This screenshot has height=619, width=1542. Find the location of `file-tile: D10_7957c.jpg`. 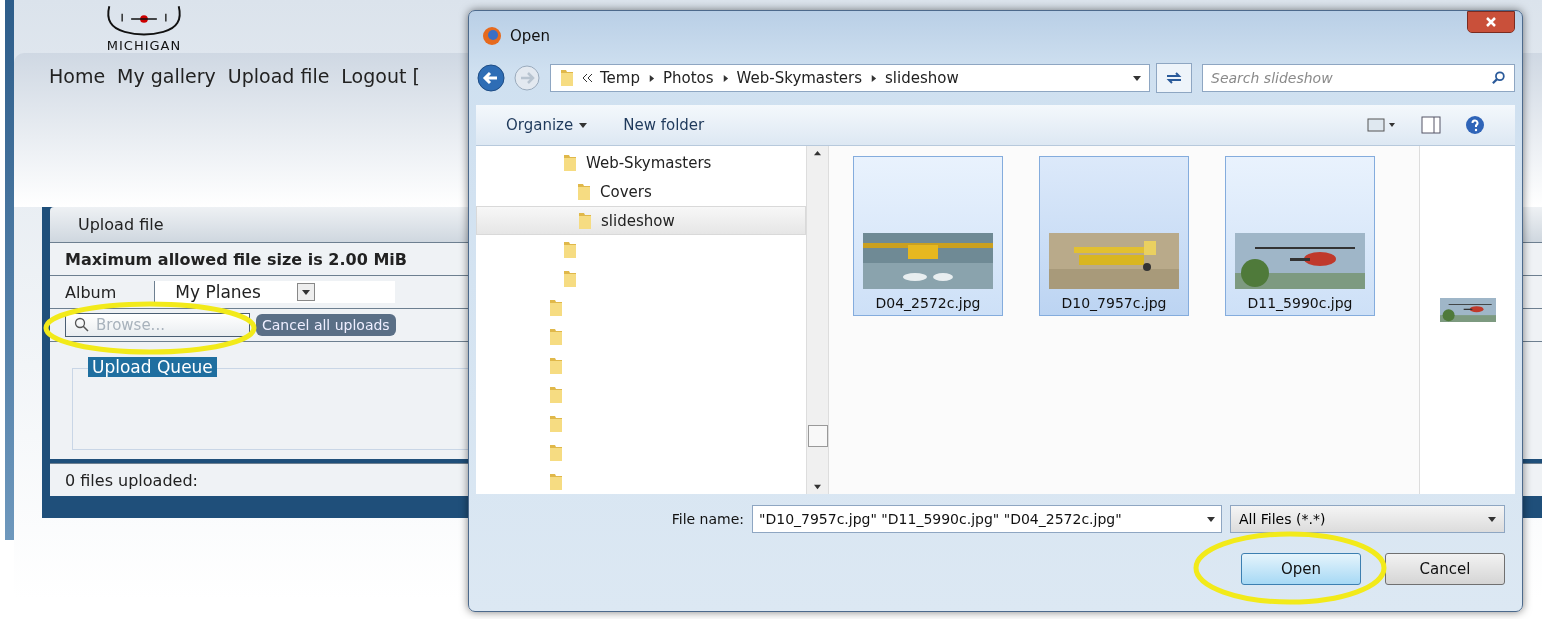

file-tile: D10_7957c.jpg is located at coordinates (1114, 236).